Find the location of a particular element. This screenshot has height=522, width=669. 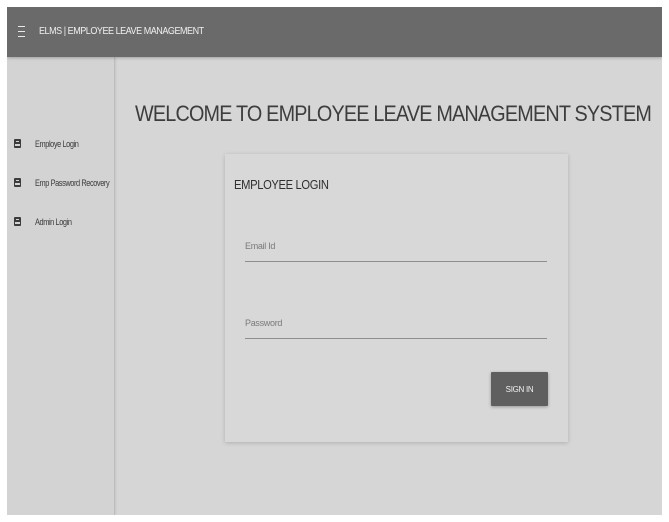

sidebar-item-admin-login: Admin Login is located at coordinates (60, 224).